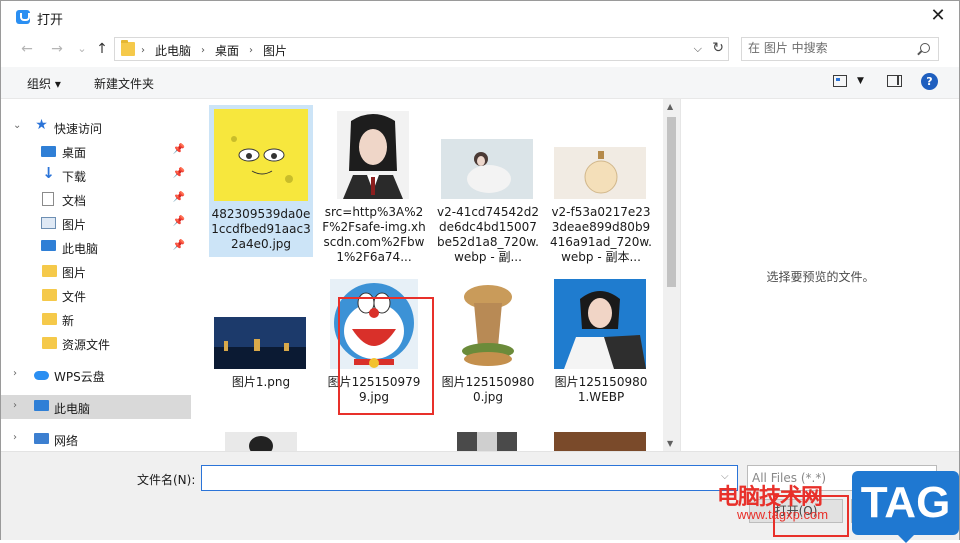  I want to click on sidebar-label: 桌面, so click(74, 153).